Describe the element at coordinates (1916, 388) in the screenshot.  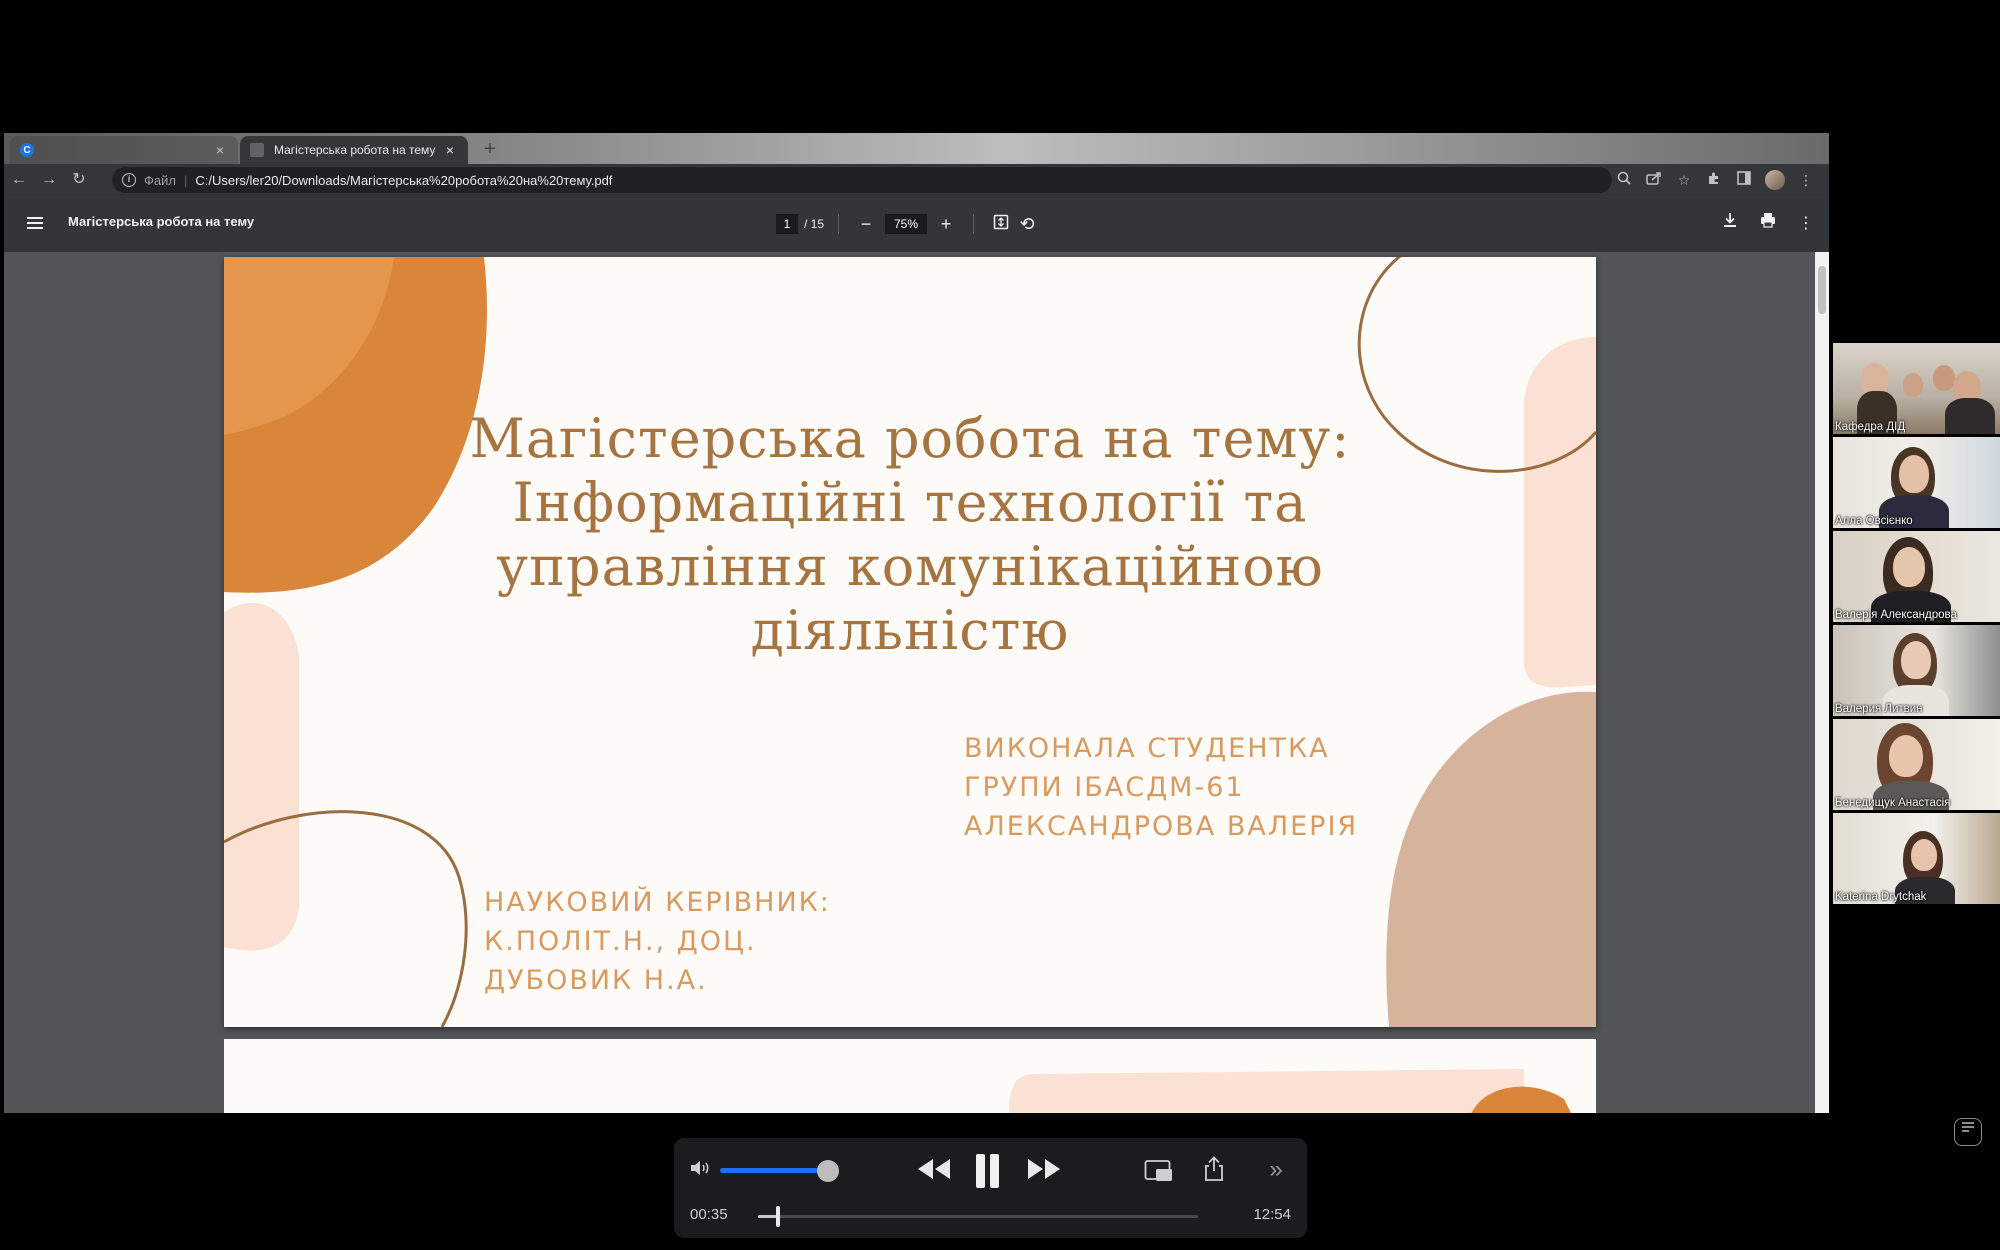
I see `participant-tile: Кафедра ДІД` at that location.